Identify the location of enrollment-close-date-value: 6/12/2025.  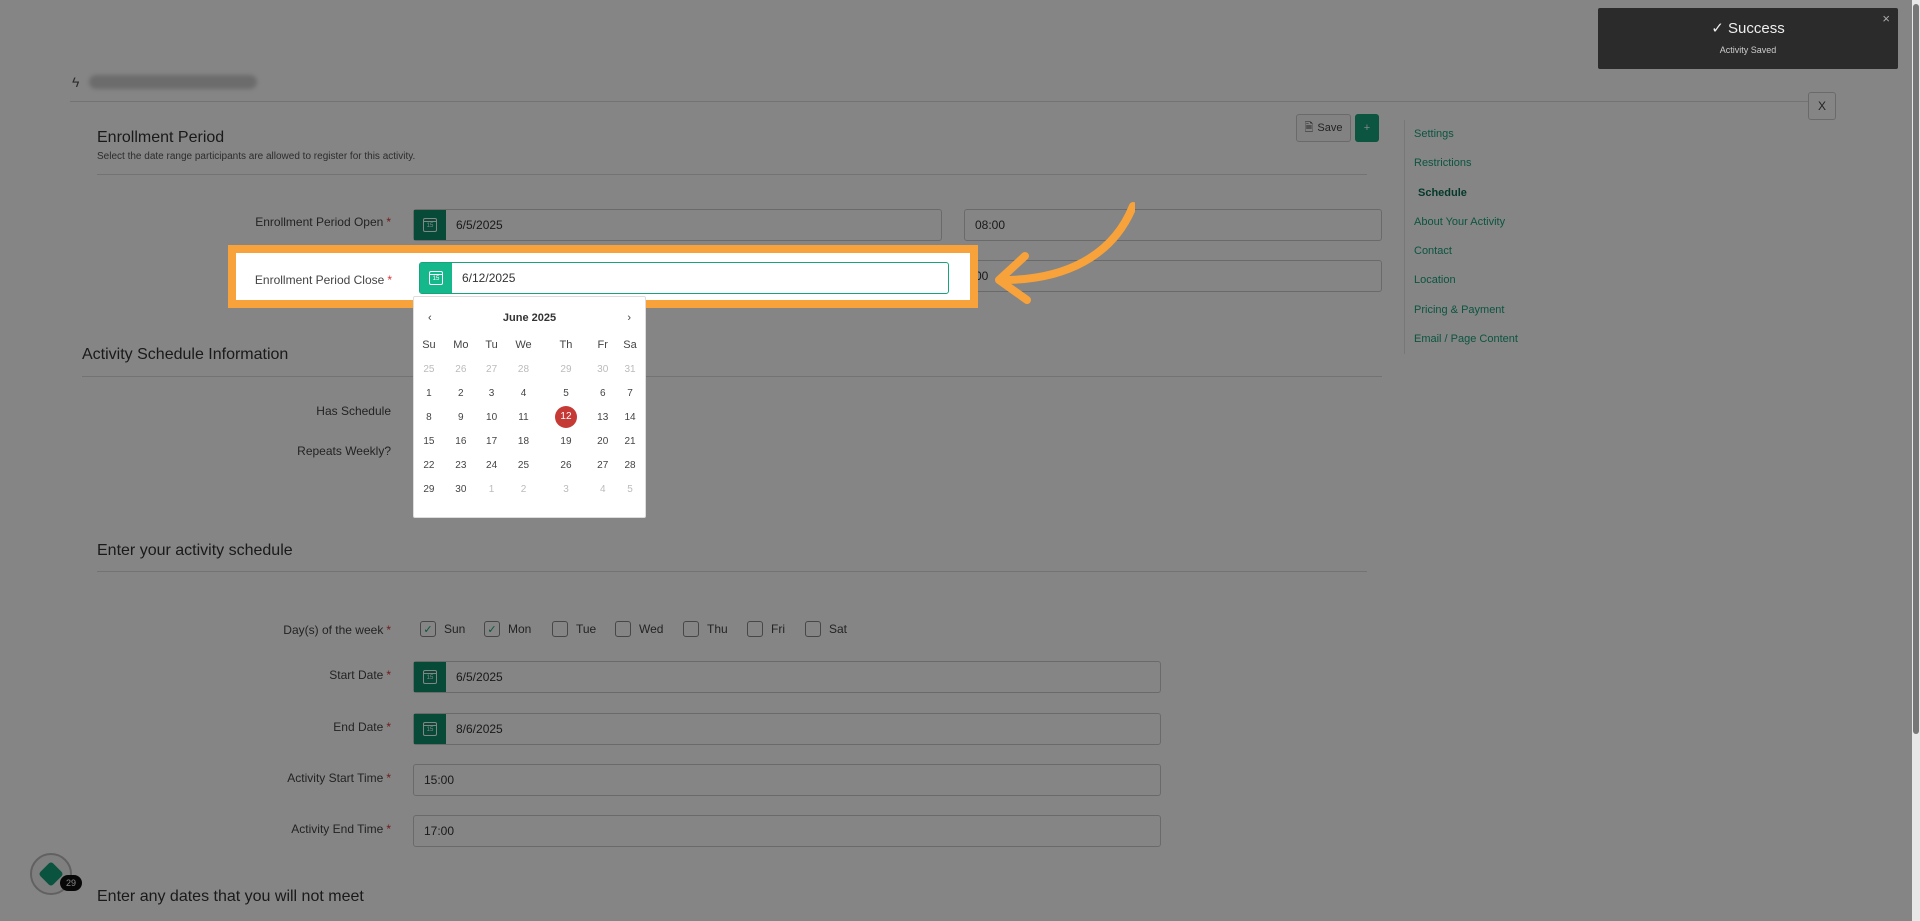
(489, 278).